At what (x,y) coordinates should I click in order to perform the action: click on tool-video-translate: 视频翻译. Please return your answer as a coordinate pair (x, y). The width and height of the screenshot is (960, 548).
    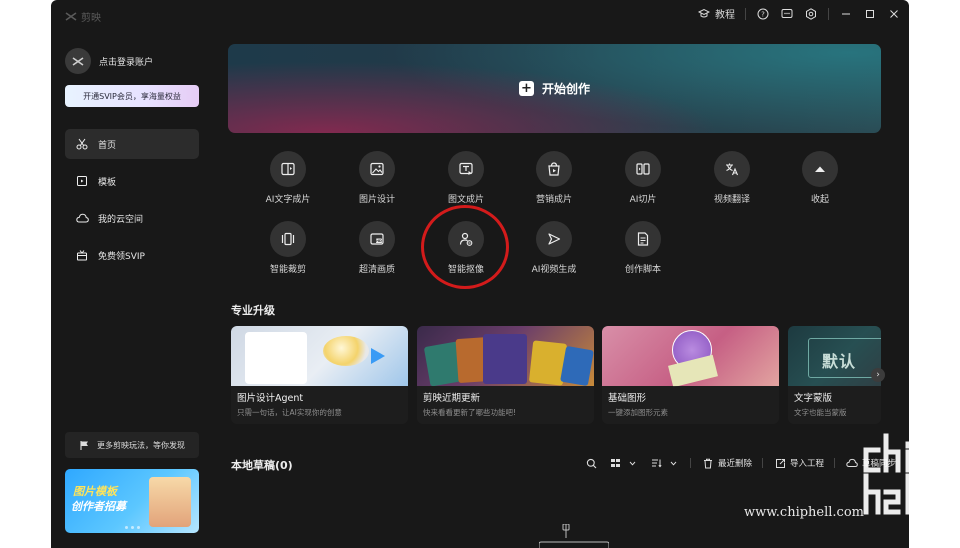
    Looking at the image, I should click on (732, 178).